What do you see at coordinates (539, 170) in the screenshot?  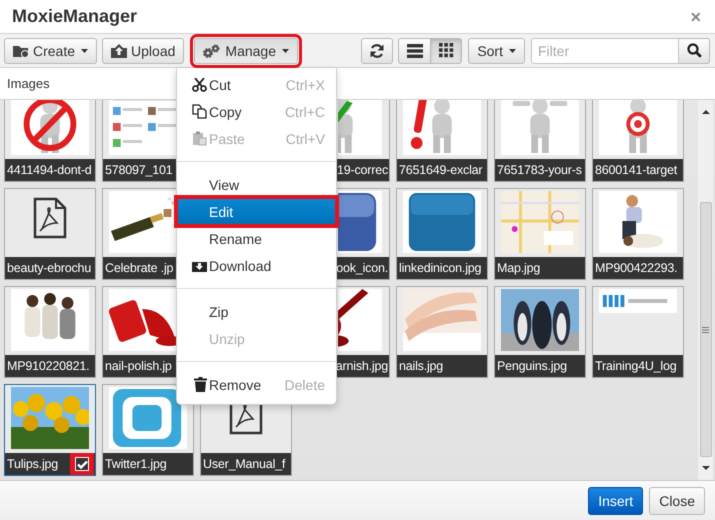 I see `file-name: 7651783-your-s` at bounding box center [539, 170].